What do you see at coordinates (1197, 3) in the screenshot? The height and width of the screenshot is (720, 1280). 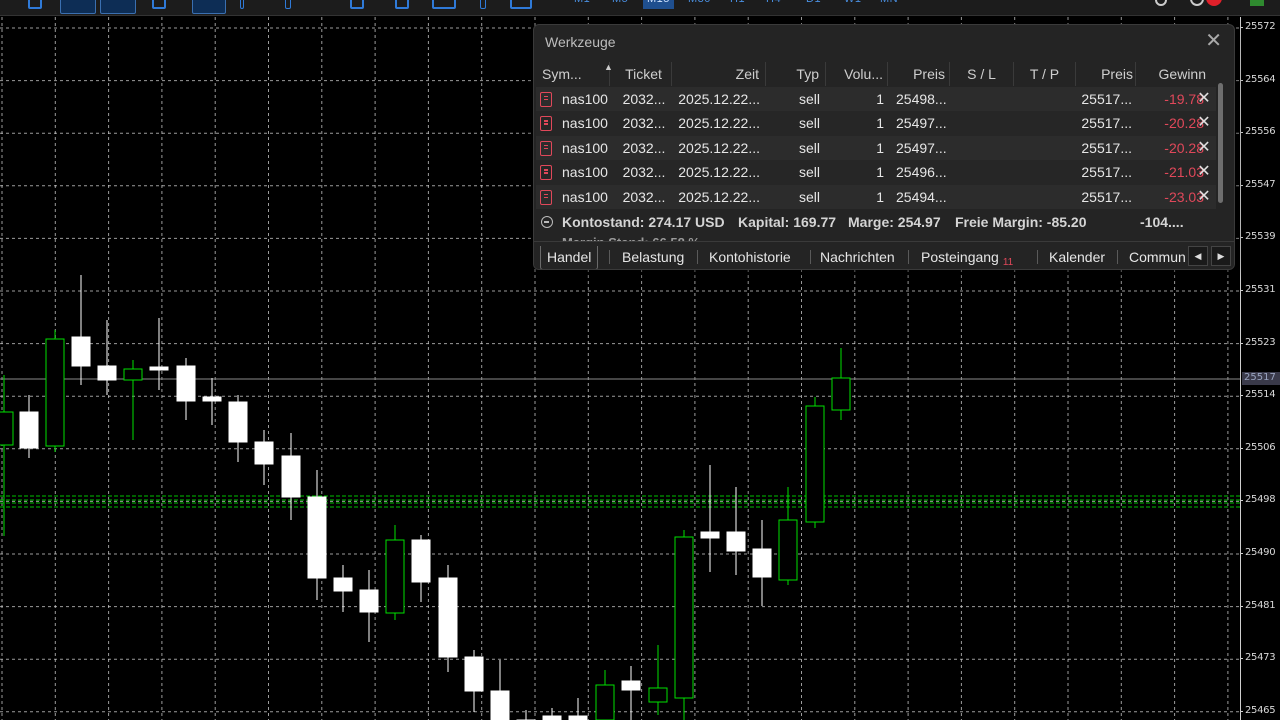 I see `notification-icon` at bounding box center [1197, 3].